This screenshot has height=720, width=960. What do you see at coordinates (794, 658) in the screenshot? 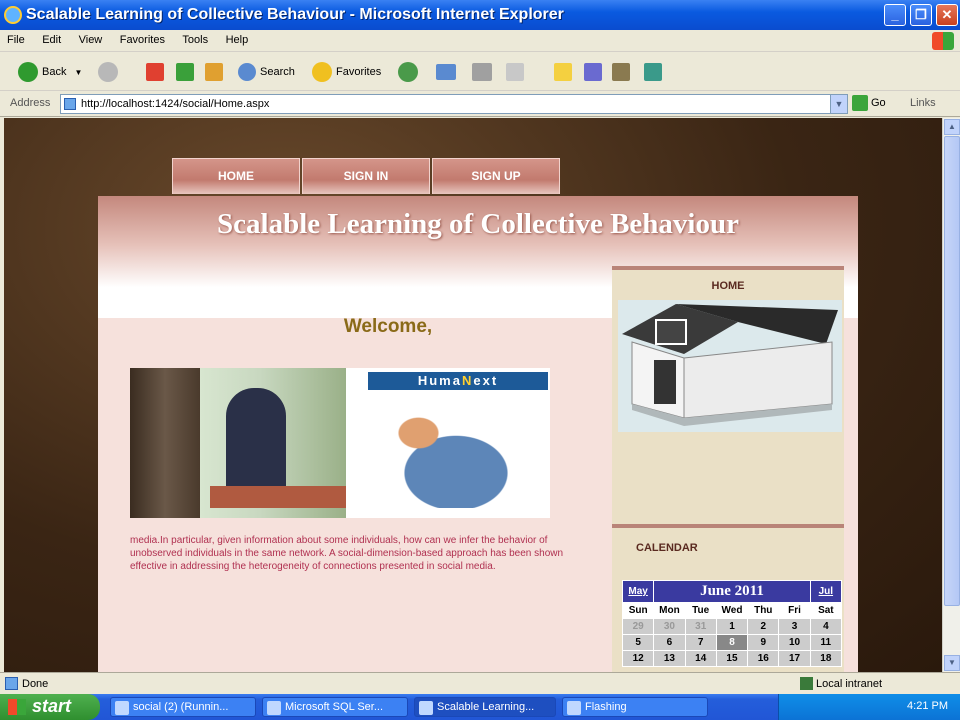
I see `calendar-day: 17` at bounding box center [794, 658].